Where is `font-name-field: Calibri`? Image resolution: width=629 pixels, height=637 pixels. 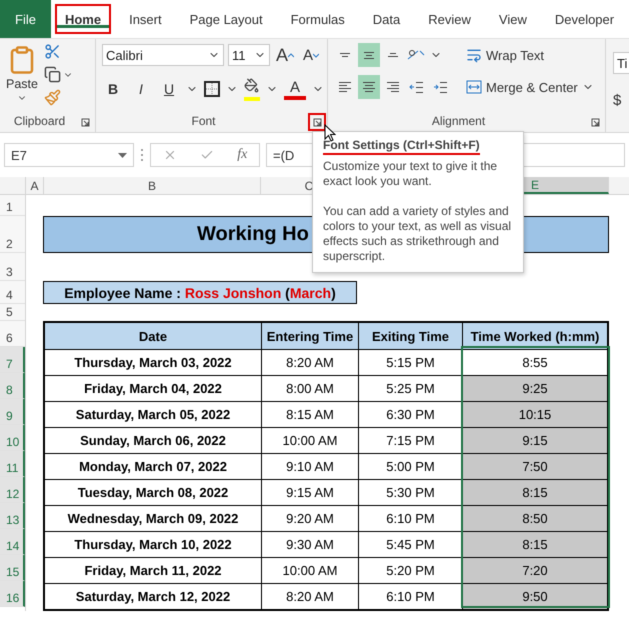
font-name-field: Calibri is located at coordinates (163, 55).